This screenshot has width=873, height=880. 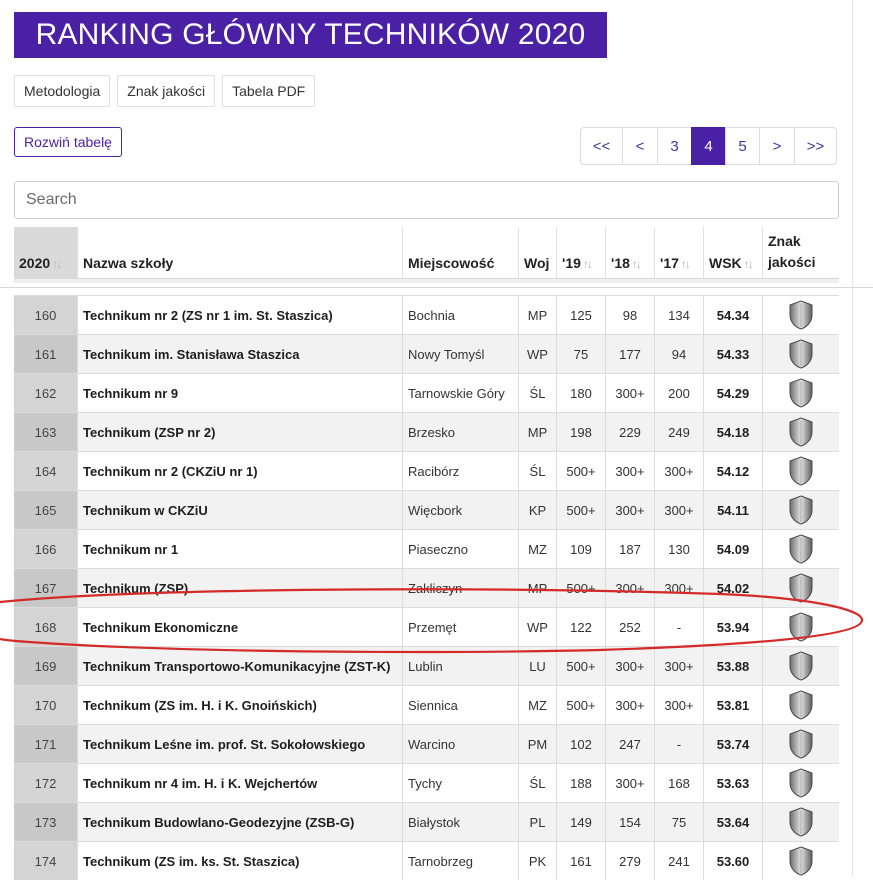 I want to click on page-button-6: >>, so click(x=815, y=146).